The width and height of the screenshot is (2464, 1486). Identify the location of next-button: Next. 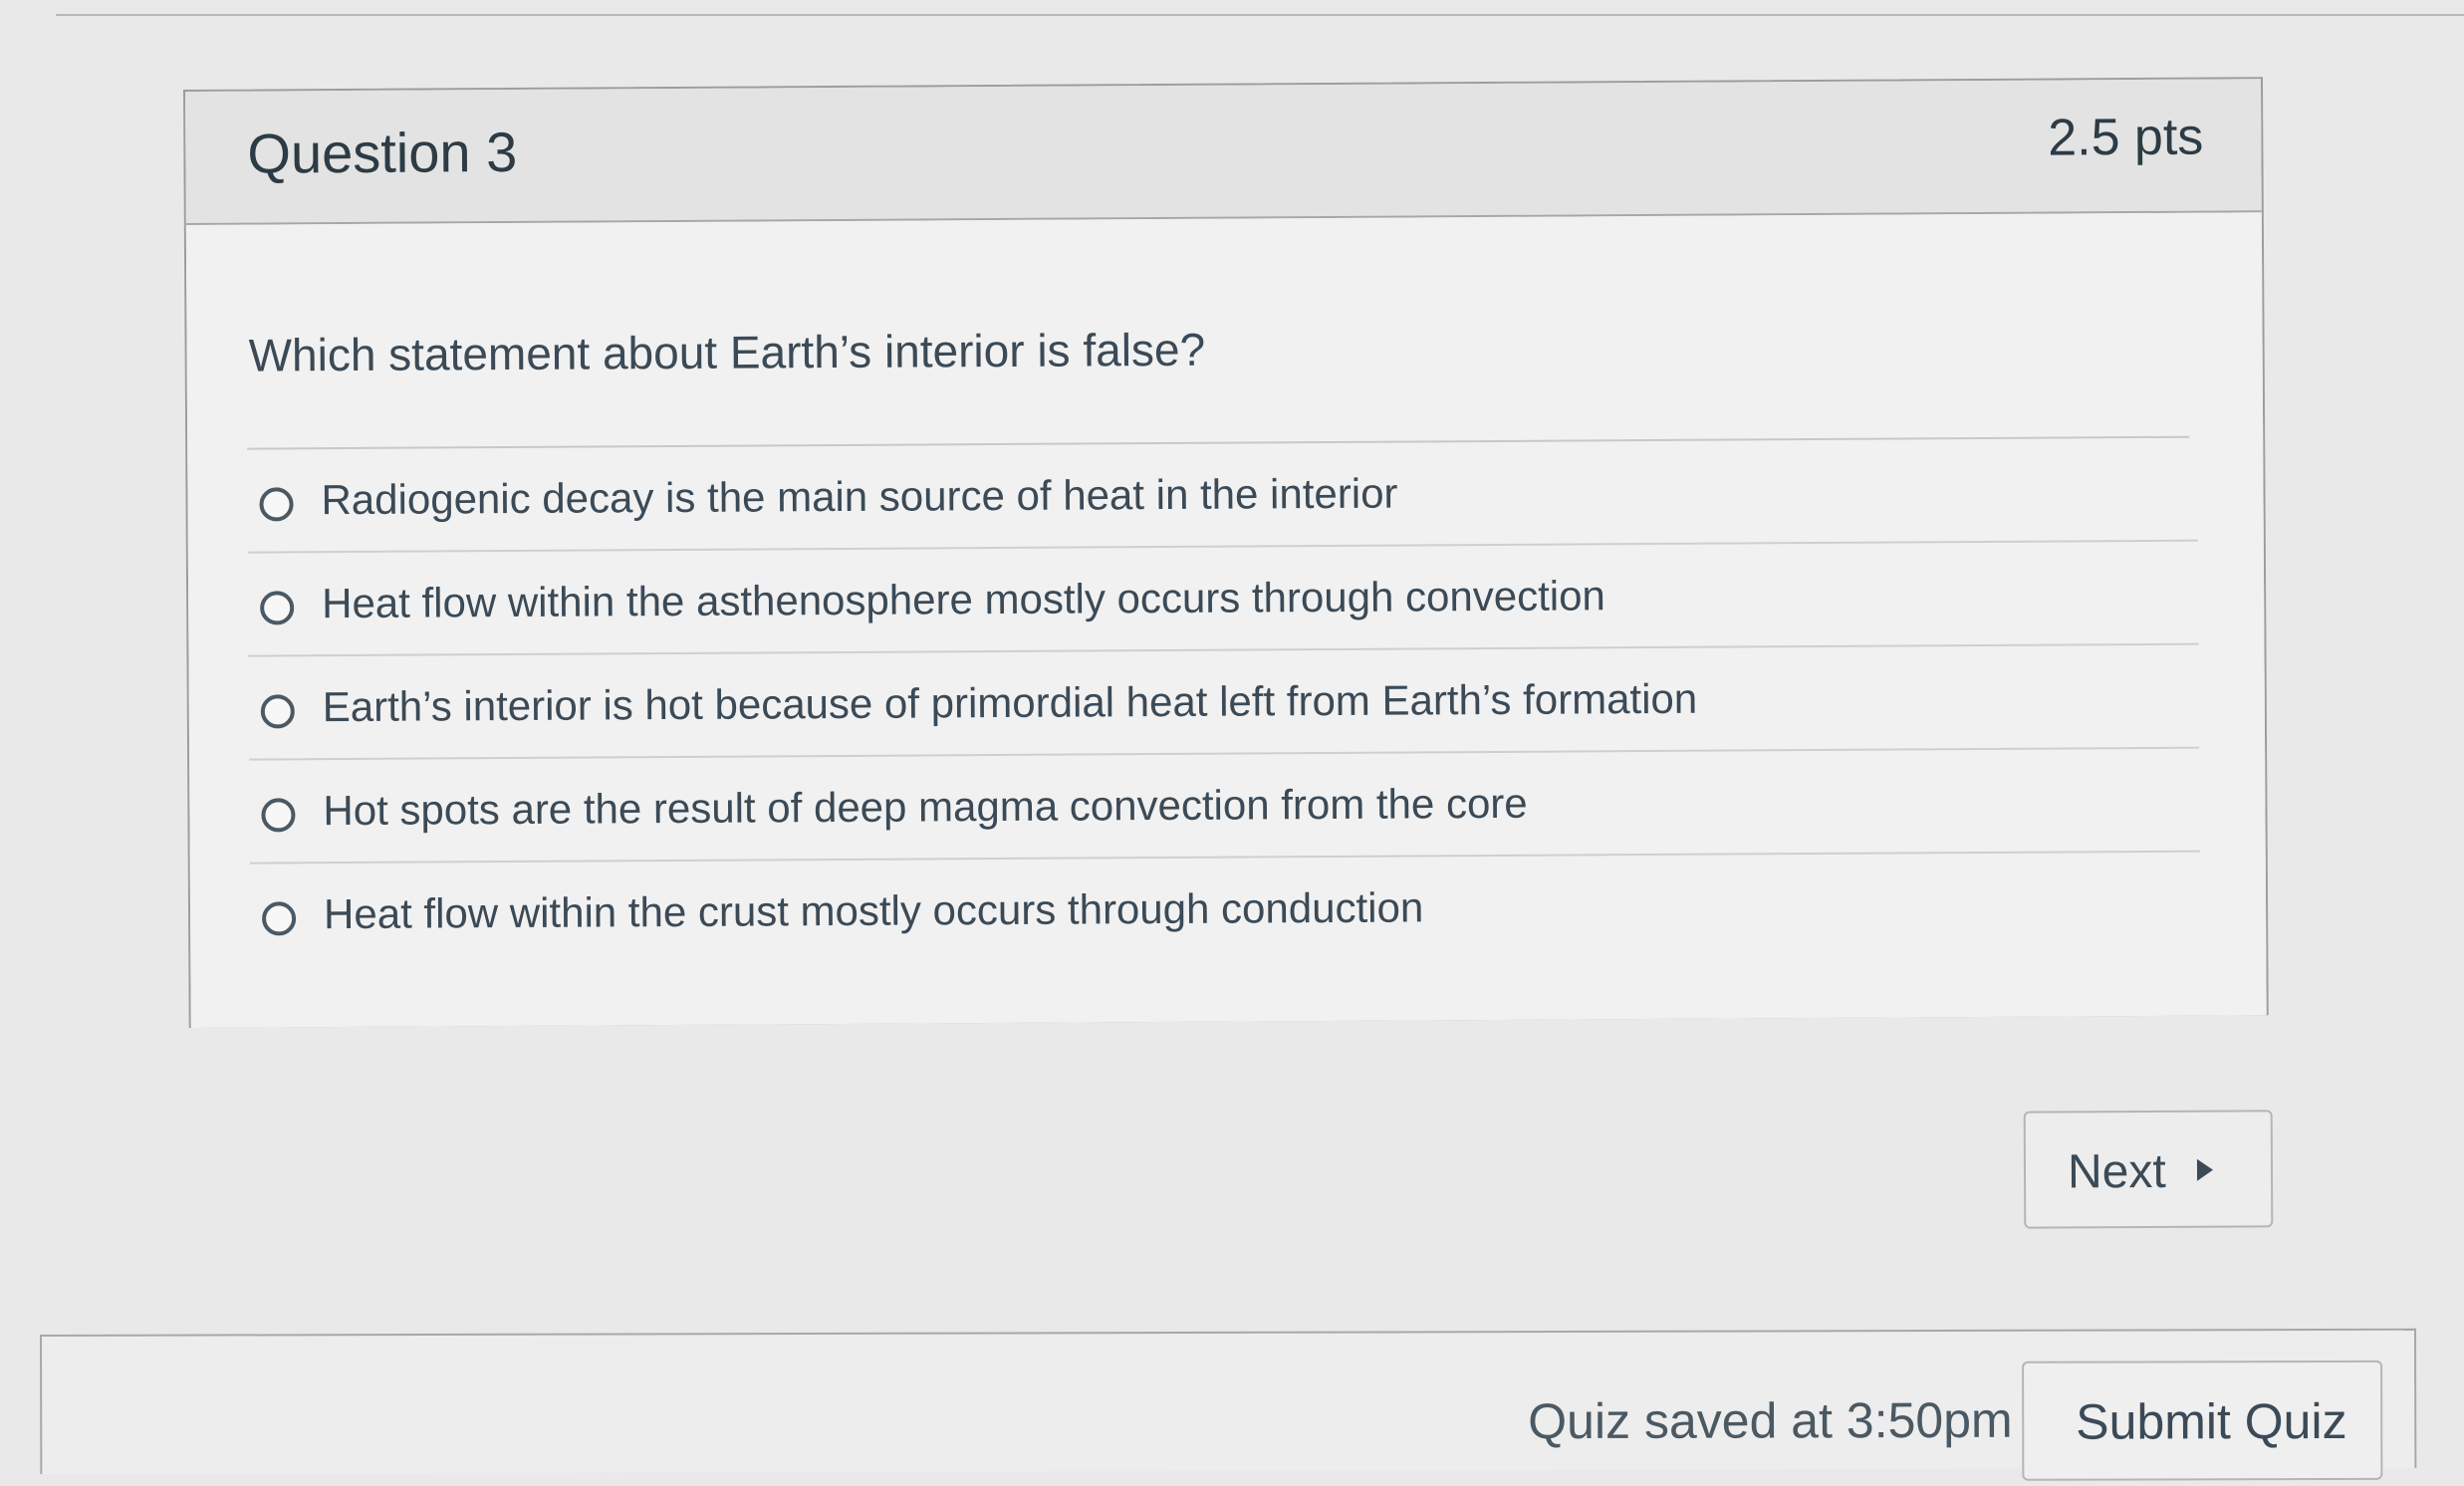
(2148, 1169).